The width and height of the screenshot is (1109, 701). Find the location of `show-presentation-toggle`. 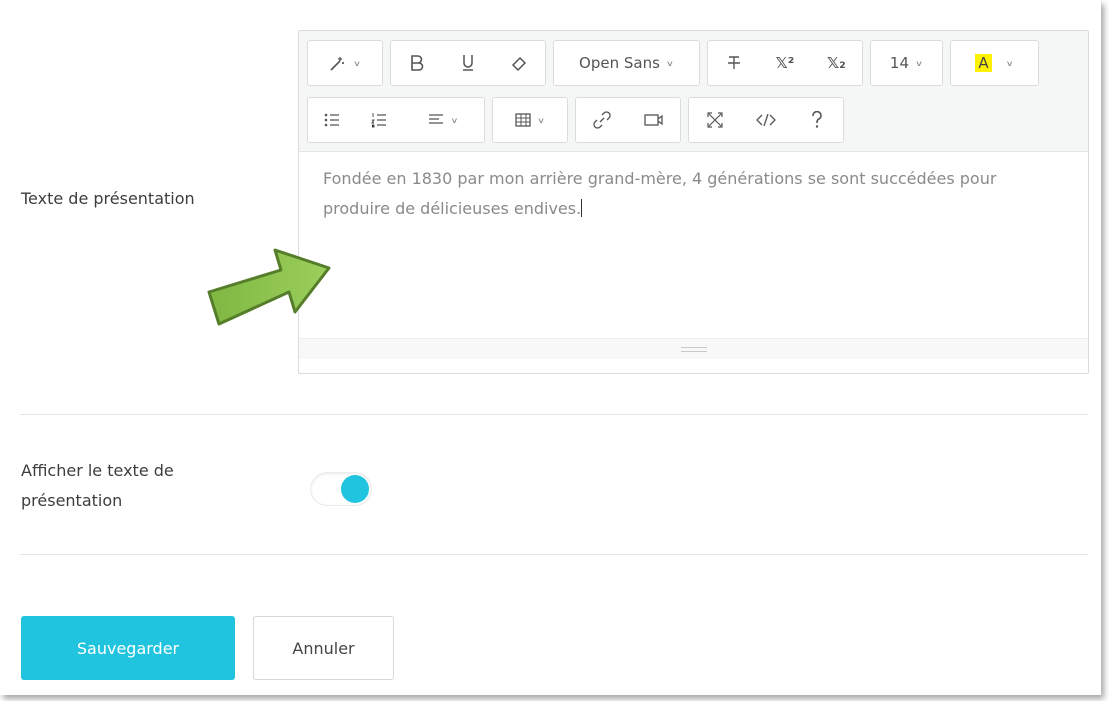

show-presentation-toggle is located at coordinates (341, 489).